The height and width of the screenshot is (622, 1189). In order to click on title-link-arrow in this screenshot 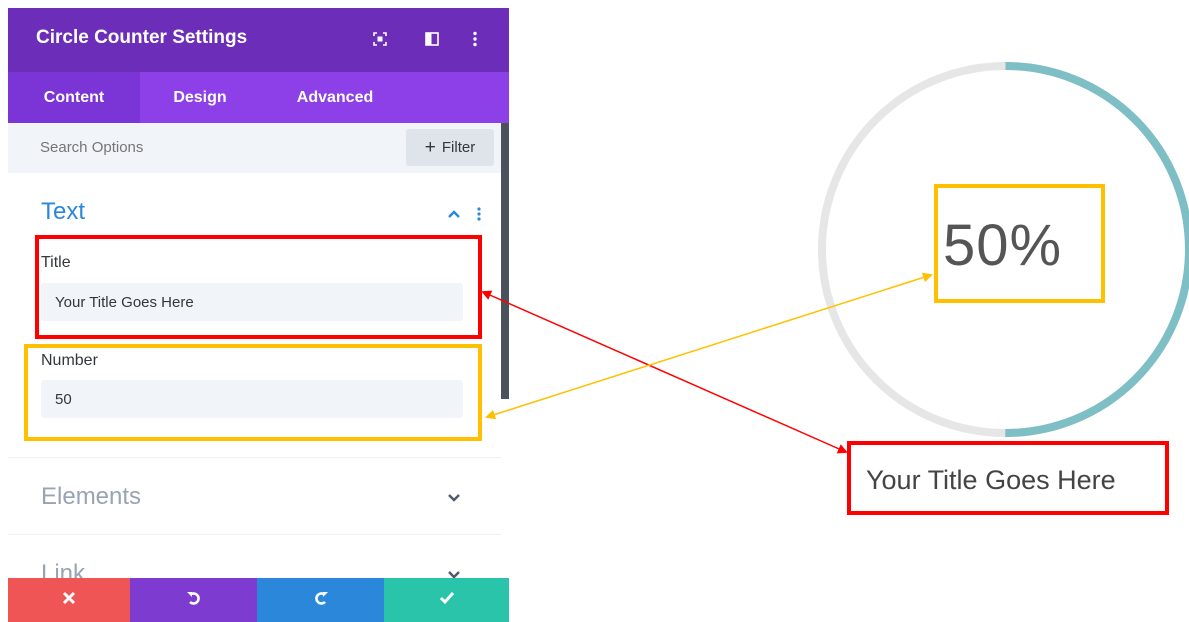, I will do `click(664, 372)`.